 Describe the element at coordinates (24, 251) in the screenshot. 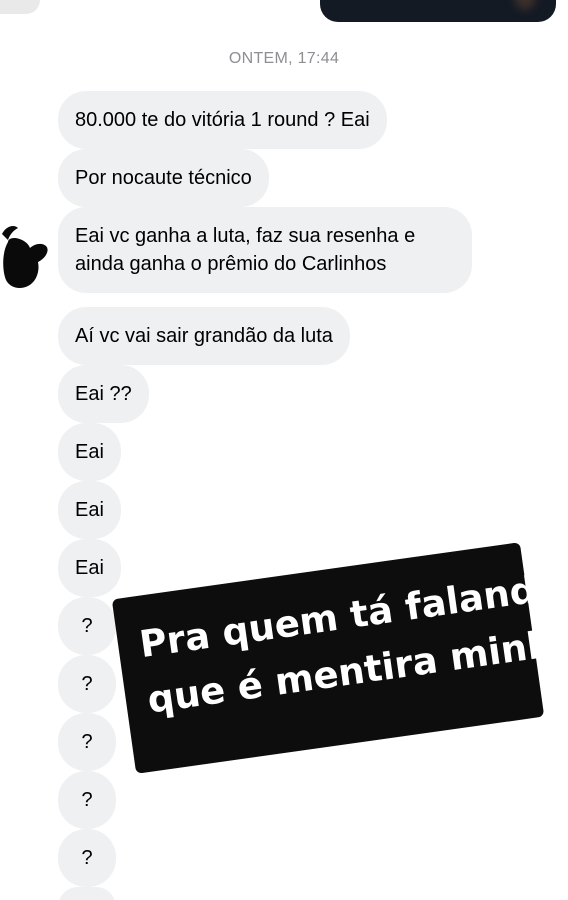

I see `avatar-icon` at that location.